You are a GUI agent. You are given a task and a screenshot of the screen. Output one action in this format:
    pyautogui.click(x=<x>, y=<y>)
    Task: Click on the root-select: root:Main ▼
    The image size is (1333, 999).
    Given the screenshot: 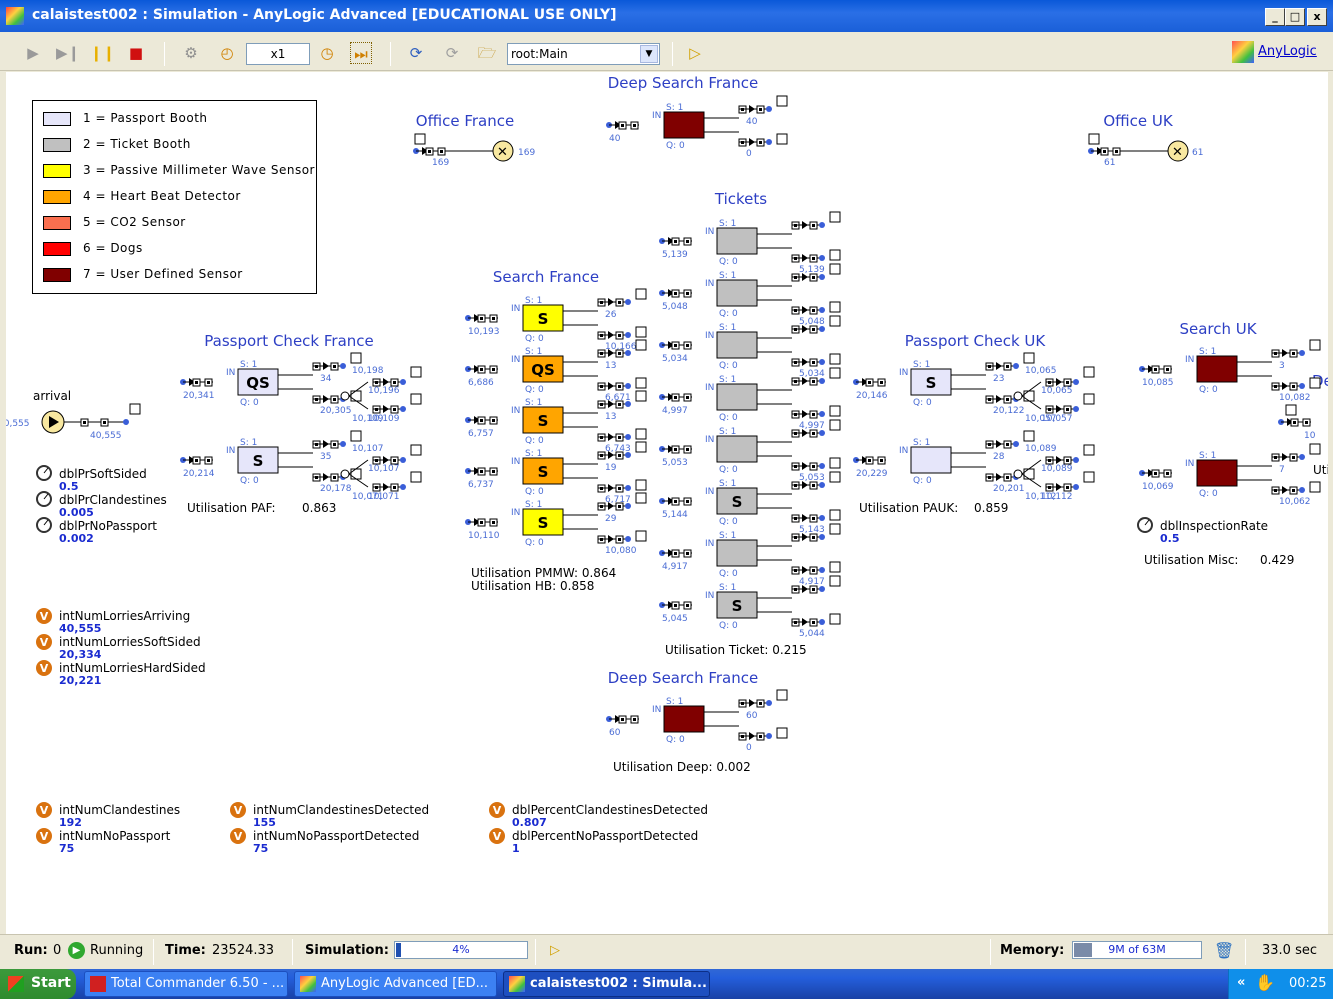 What is the action you would take?
    pyautogui.click(x=583, y=54)
    